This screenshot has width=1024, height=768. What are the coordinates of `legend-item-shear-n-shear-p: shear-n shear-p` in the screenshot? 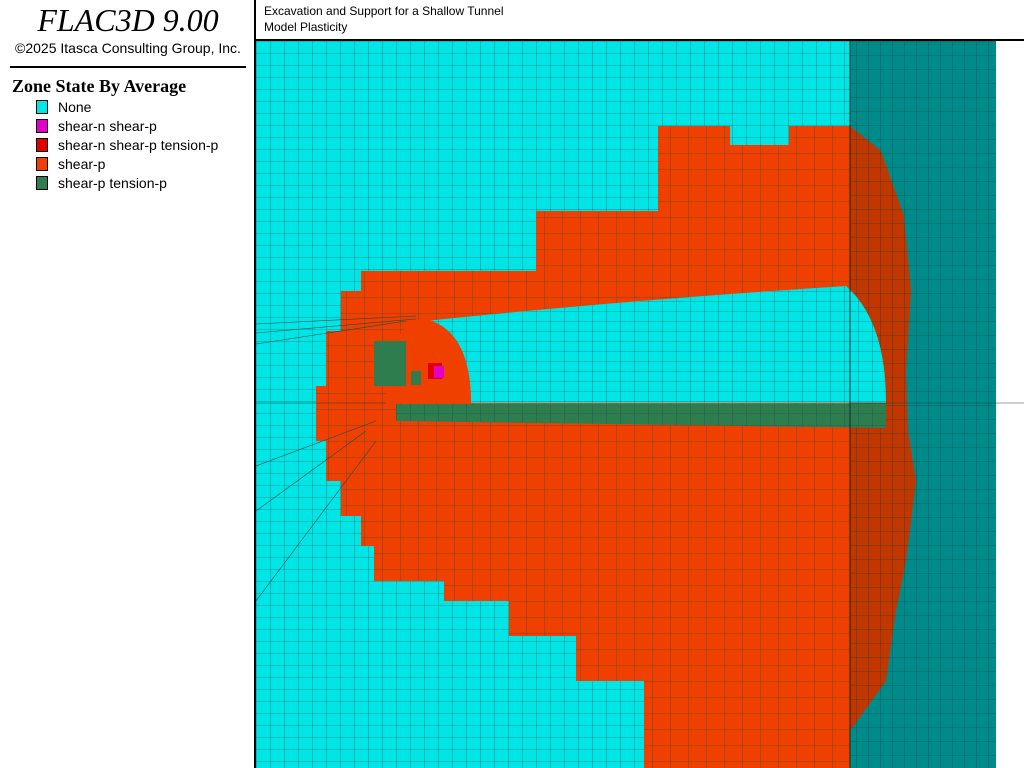 It's located at (96, 126).